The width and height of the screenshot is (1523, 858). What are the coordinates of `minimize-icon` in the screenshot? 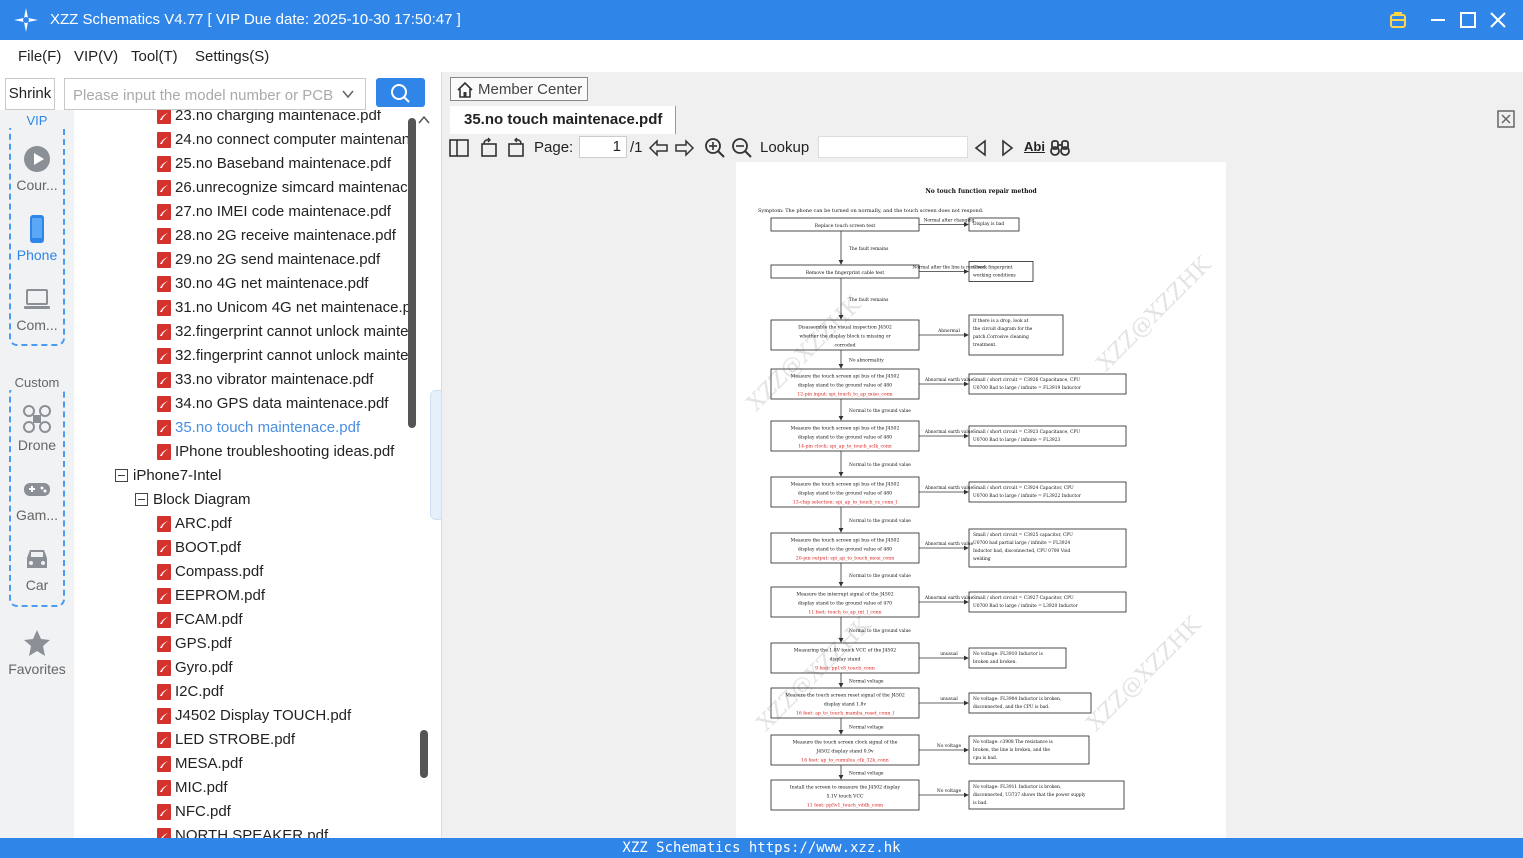 It's located at (1438, 20).